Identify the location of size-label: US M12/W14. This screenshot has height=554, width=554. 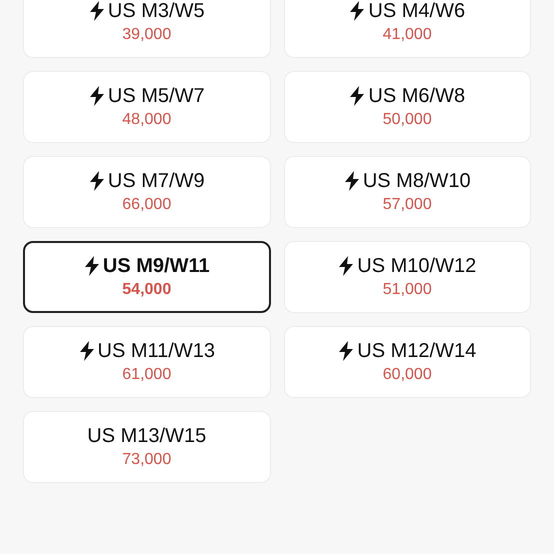
(416, 351).